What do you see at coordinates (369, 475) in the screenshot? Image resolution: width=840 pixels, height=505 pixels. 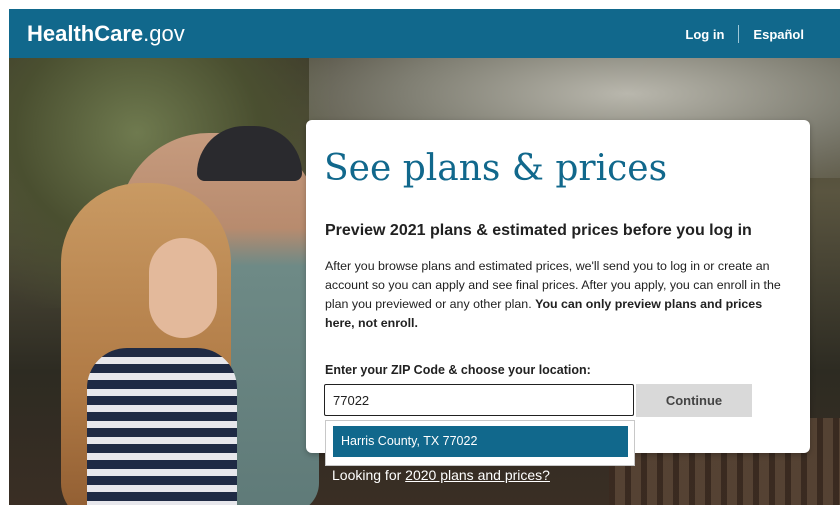 I see `prior-year-prefix: Looking for` at bounding box center [369, 475].